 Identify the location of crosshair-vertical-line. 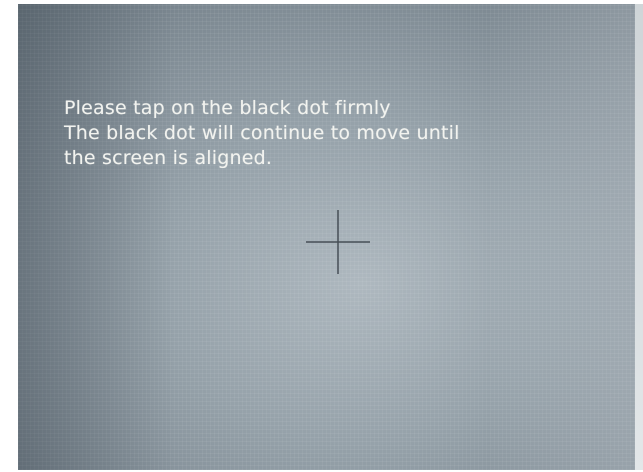
(338, 242).